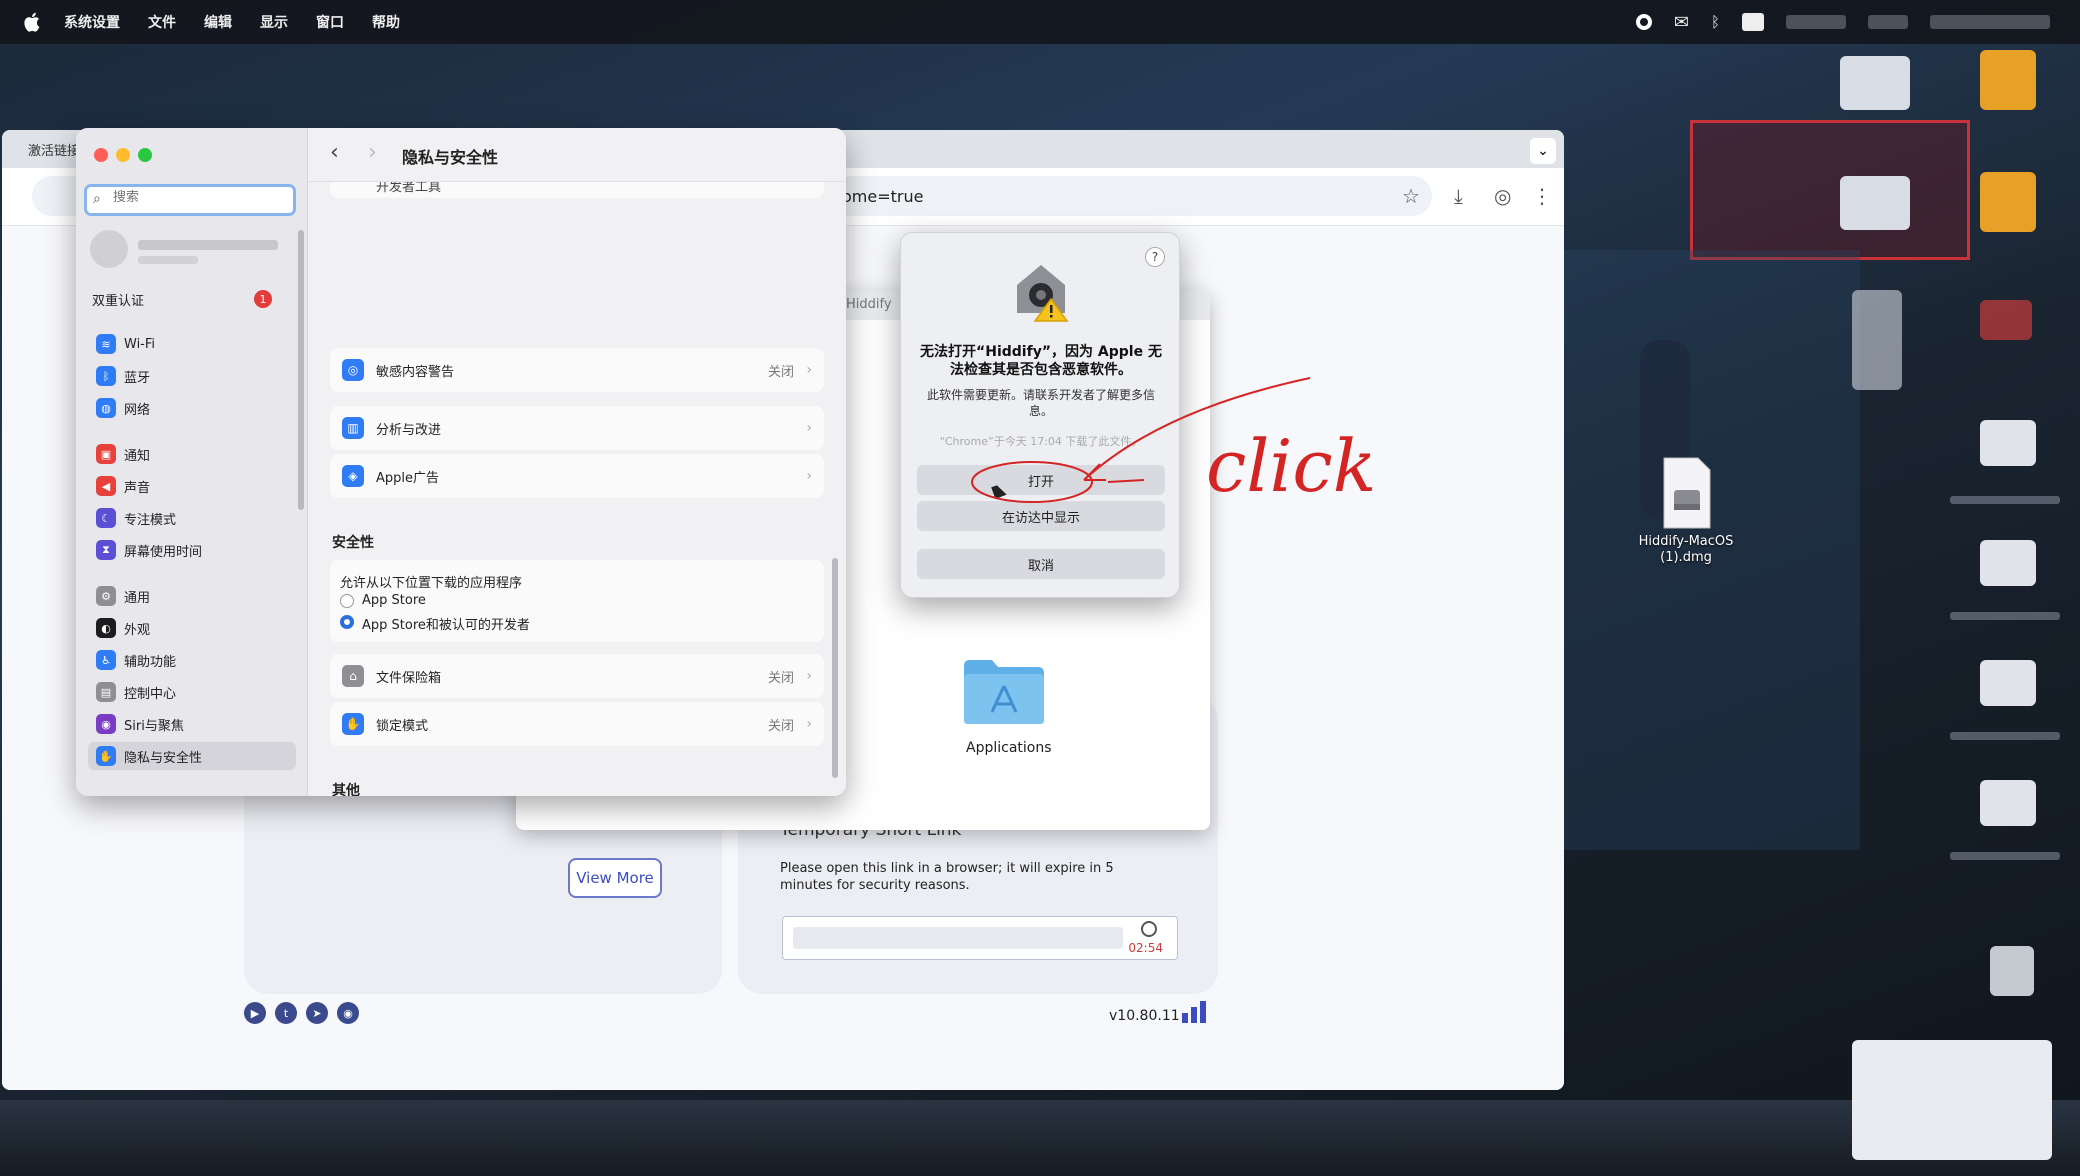  Describe the element at coordinates (577, 476) in the screenshot. I see `settings-row: ◈ Apple广告 ›` at that location.